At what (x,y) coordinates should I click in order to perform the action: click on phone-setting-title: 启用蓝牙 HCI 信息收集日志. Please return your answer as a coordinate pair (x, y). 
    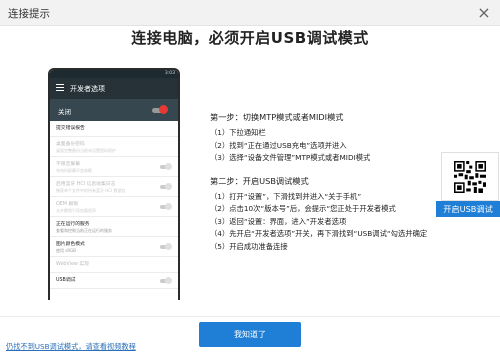
    Looking at the image, I should click on (86, 184).